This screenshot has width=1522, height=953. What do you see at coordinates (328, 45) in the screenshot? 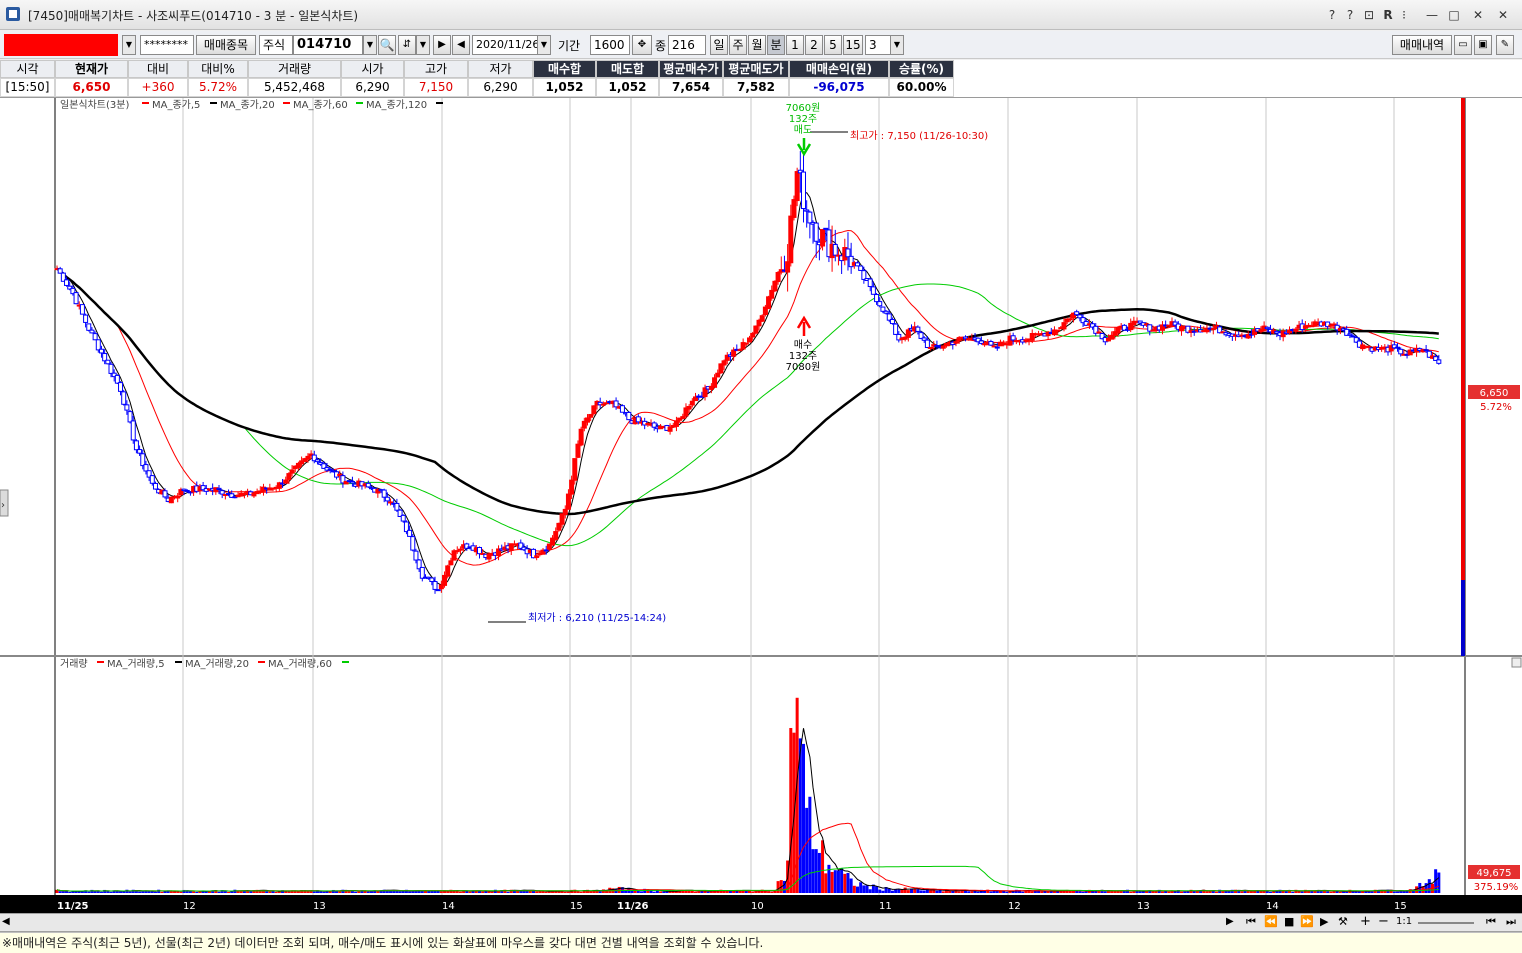
I see `code-input: 014710` at bounding box center [328, 45].